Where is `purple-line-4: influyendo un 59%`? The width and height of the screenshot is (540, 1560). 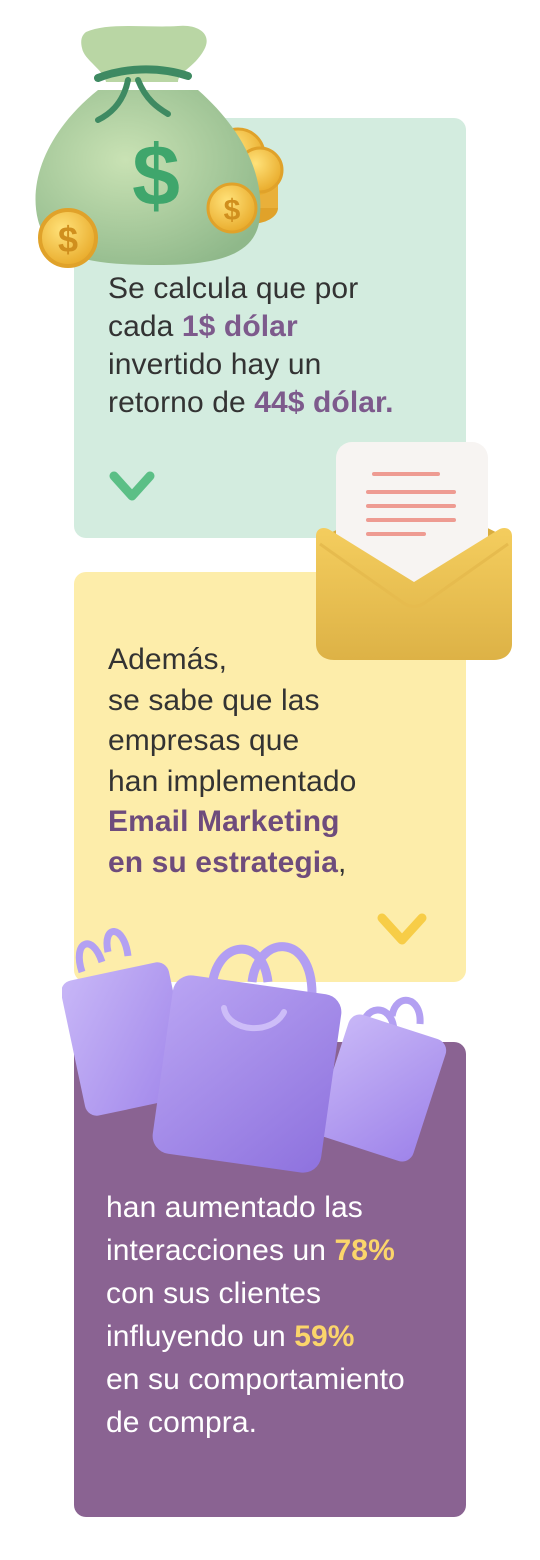
purple-line-4: influyendo un 59% is located at coordinates (230, 1336).